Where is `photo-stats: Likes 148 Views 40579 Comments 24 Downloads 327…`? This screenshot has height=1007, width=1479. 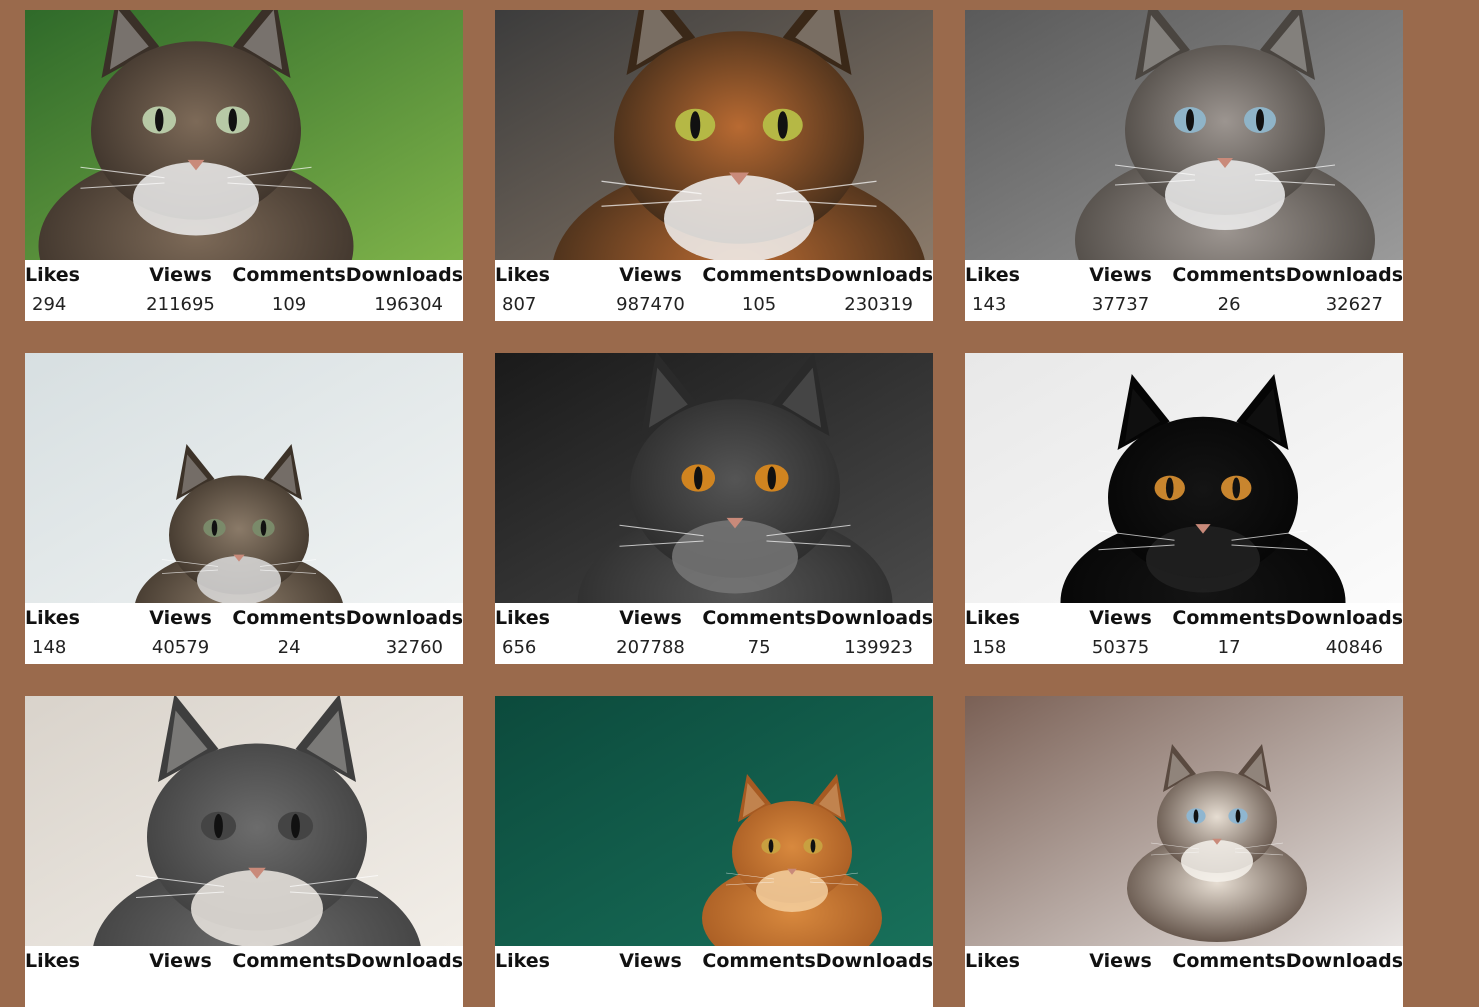 photo-stats: Likes 148 Views 40579 Comments 24 Downloads 327… is located at coordinates (244, 633).